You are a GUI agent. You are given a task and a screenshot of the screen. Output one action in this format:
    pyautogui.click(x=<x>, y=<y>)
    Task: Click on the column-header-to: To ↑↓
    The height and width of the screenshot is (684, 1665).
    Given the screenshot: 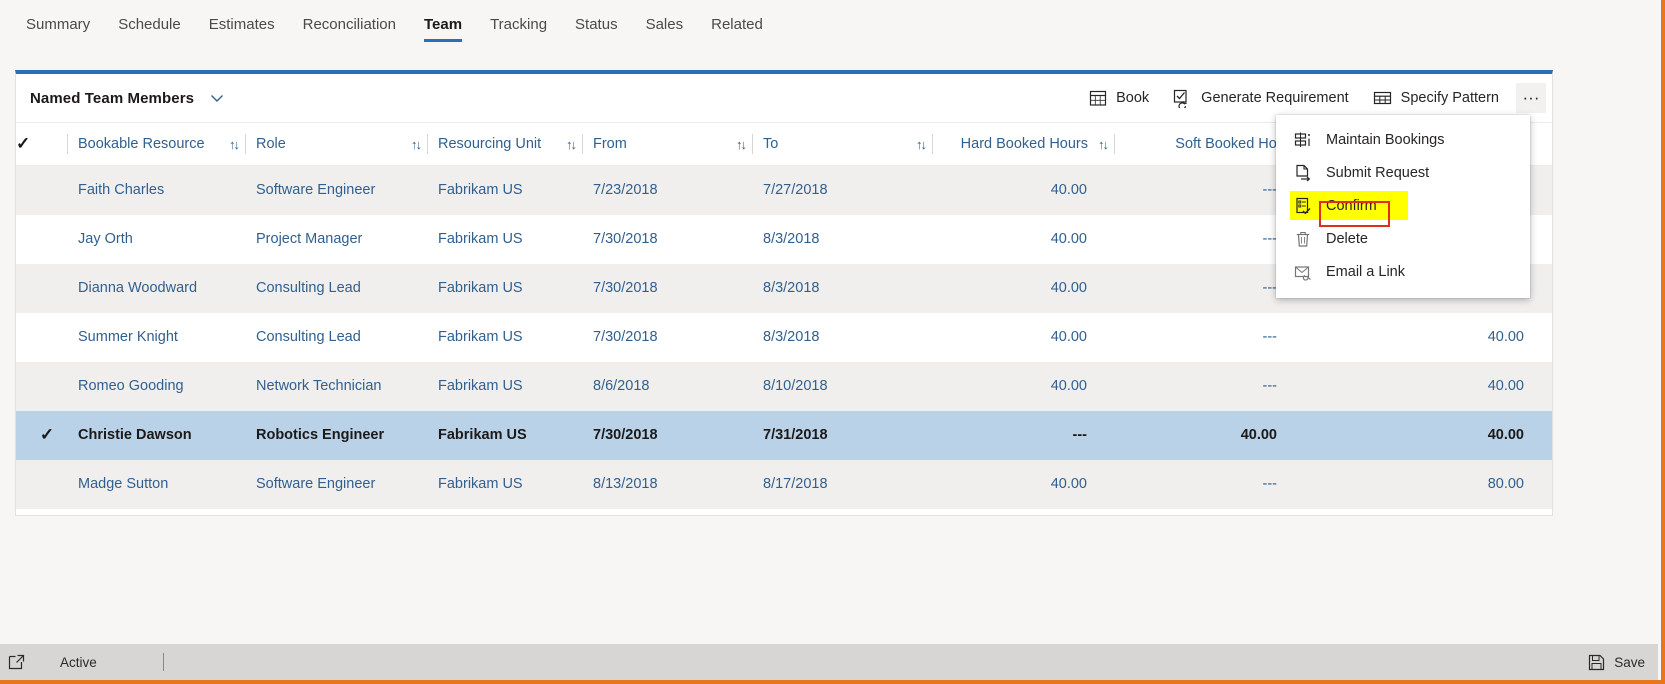 What is the action you would take?
    pyautogui.click(x=843, y=144)
    